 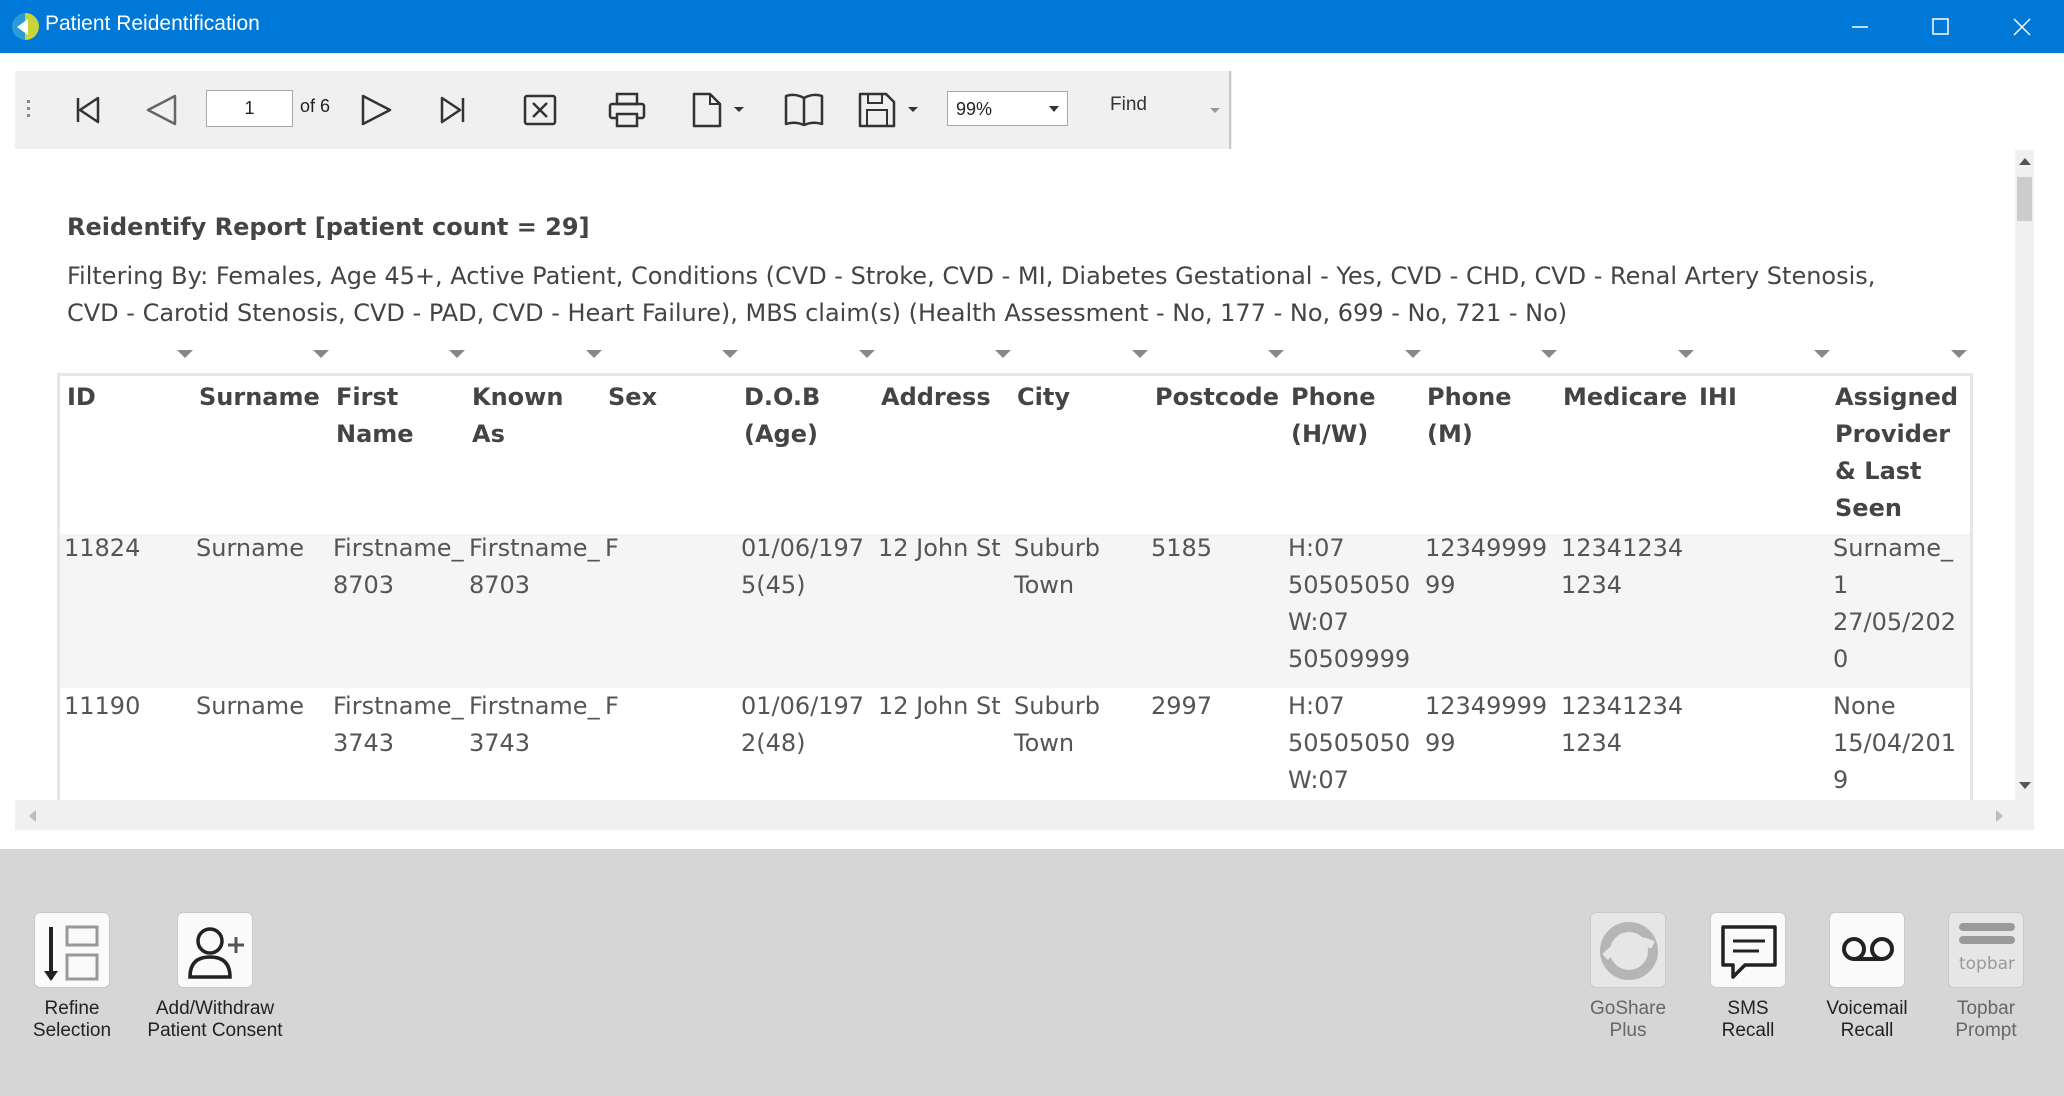 What do you see at coordinates (1007, 108) in the screenshot?
I see `zoom-select: 99%` at bounding box center [1007, 108].